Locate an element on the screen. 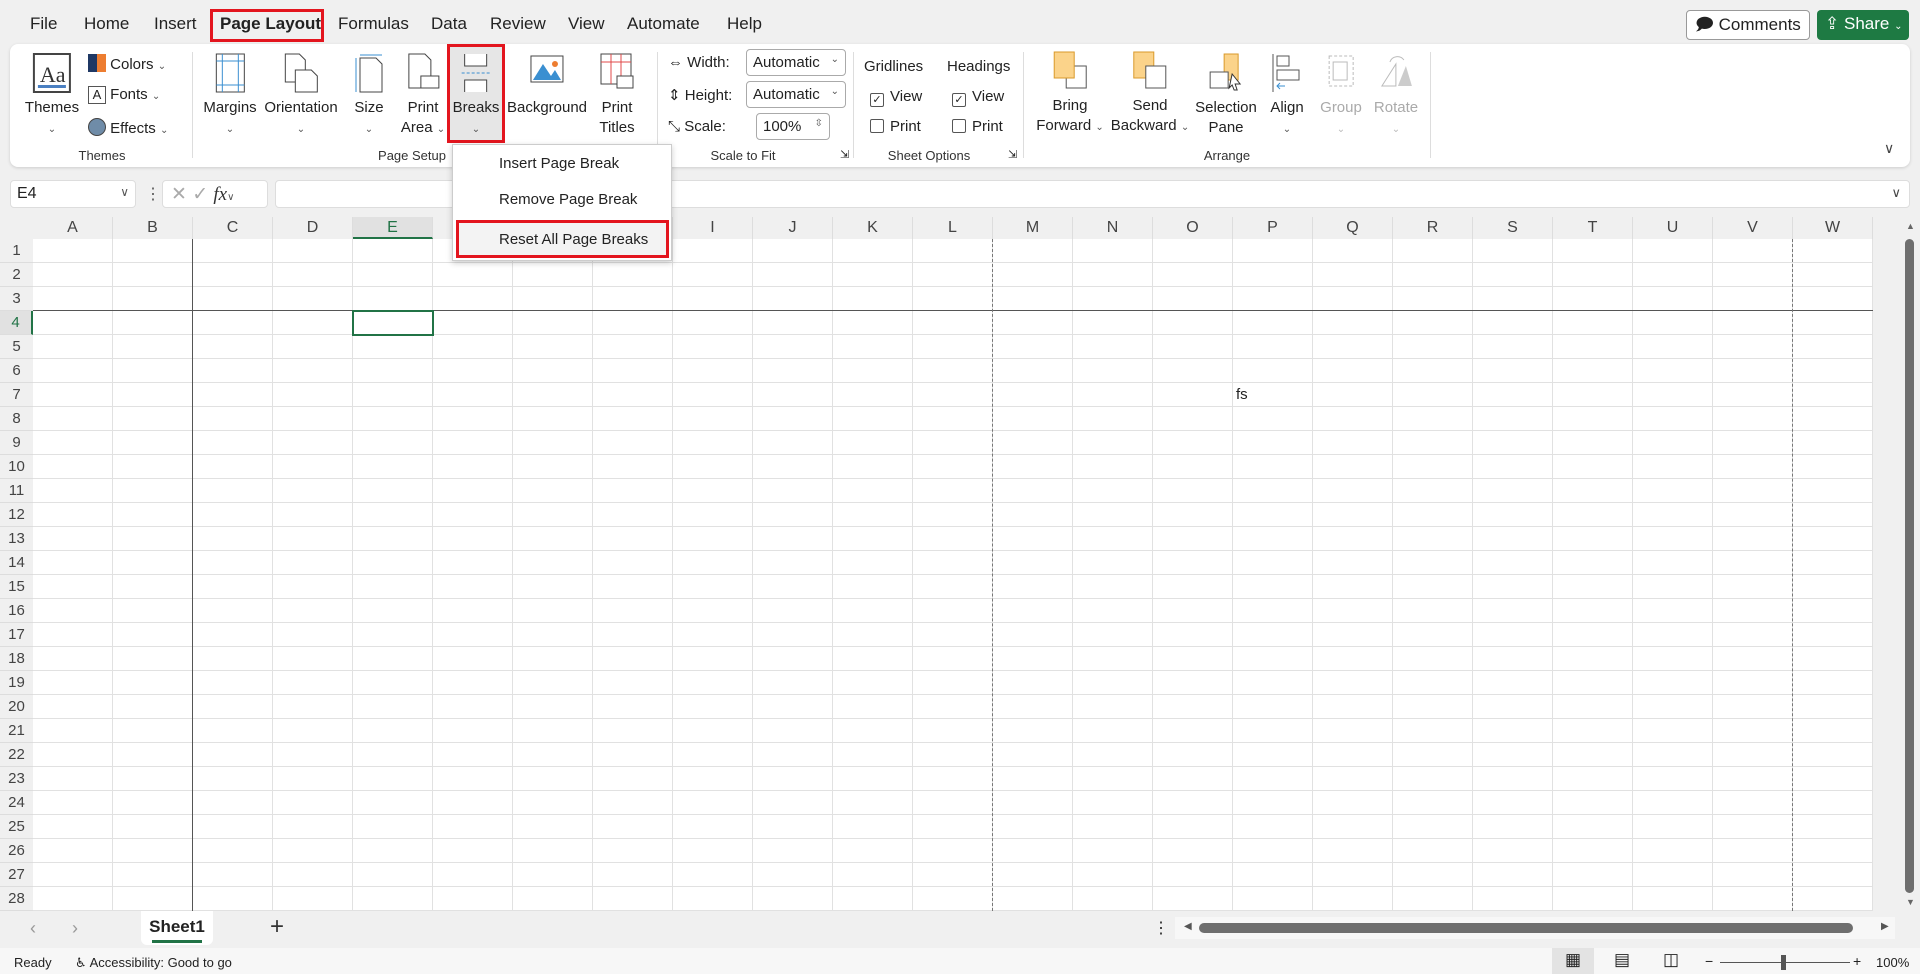  sheet-tab-sheet1: Sheet1 is located at coordinates (177, 928).